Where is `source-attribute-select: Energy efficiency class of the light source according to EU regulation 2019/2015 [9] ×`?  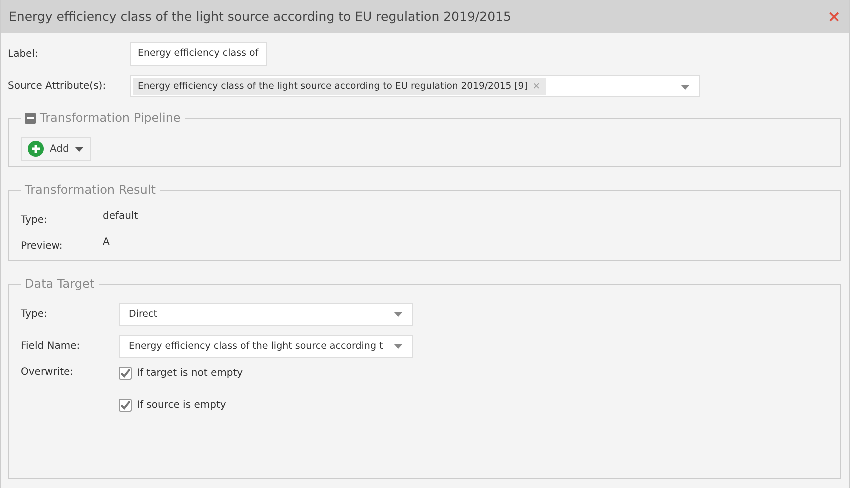
source-attribute-select: Energy efficiency class of the light source according to EU regulation 2019/2015 [9] × is located at coordinates (415, 86).